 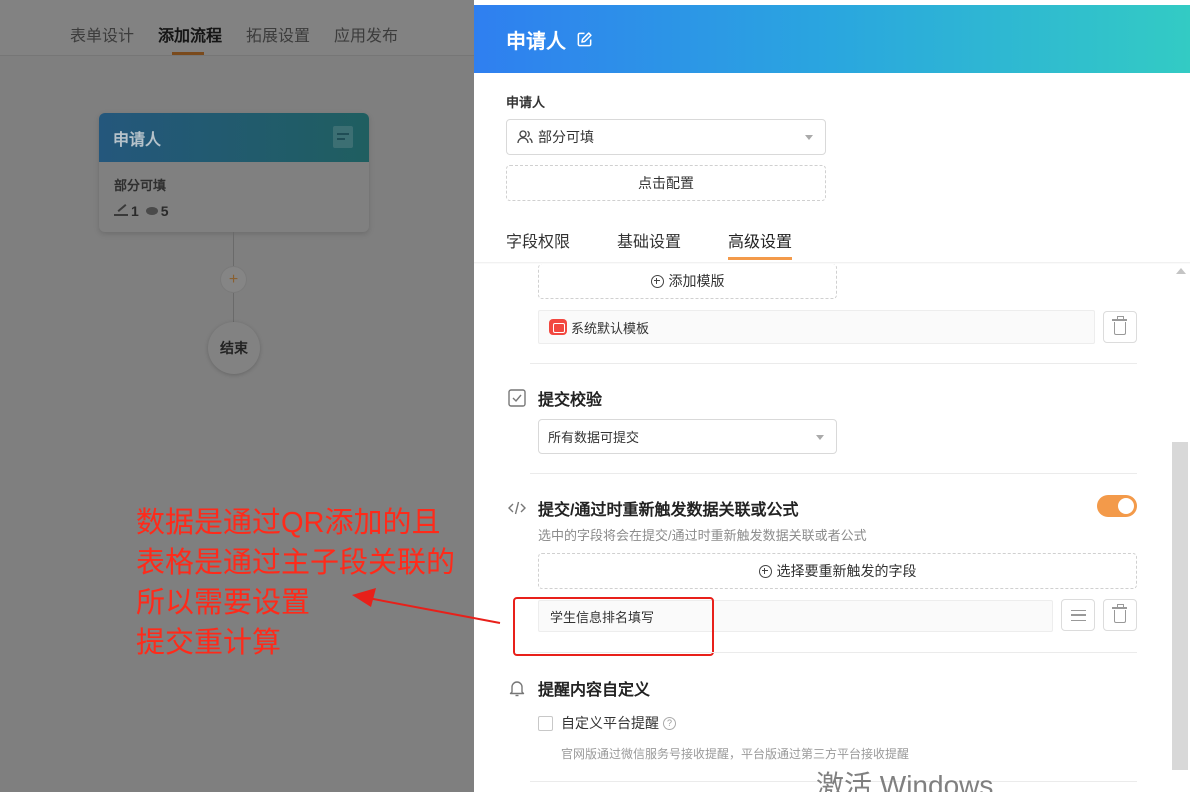 What do you see at coordinates (846, 571) in the screenshot?
I see `choose-fields-label: 选择要重新触发的字段` at bounding box center [846, 571].